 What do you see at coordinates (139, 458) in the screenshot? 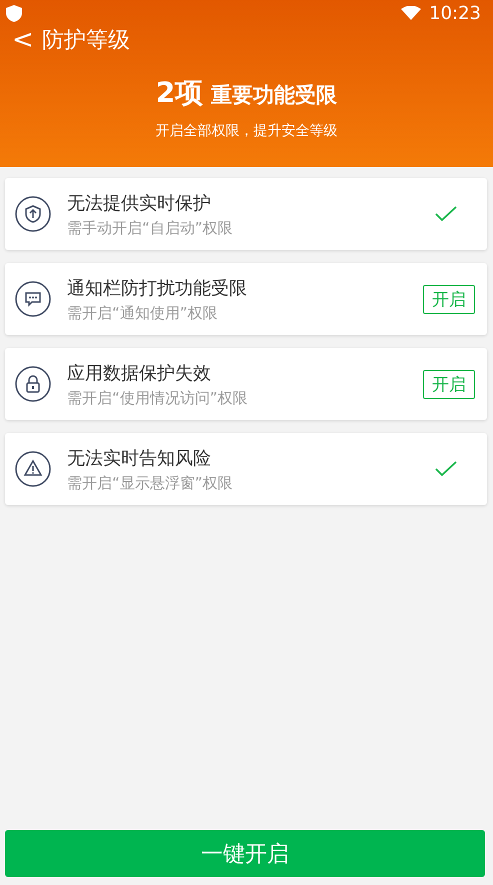
I see `card-title: 无法实时告知风险` at bounding box center [139, 458].